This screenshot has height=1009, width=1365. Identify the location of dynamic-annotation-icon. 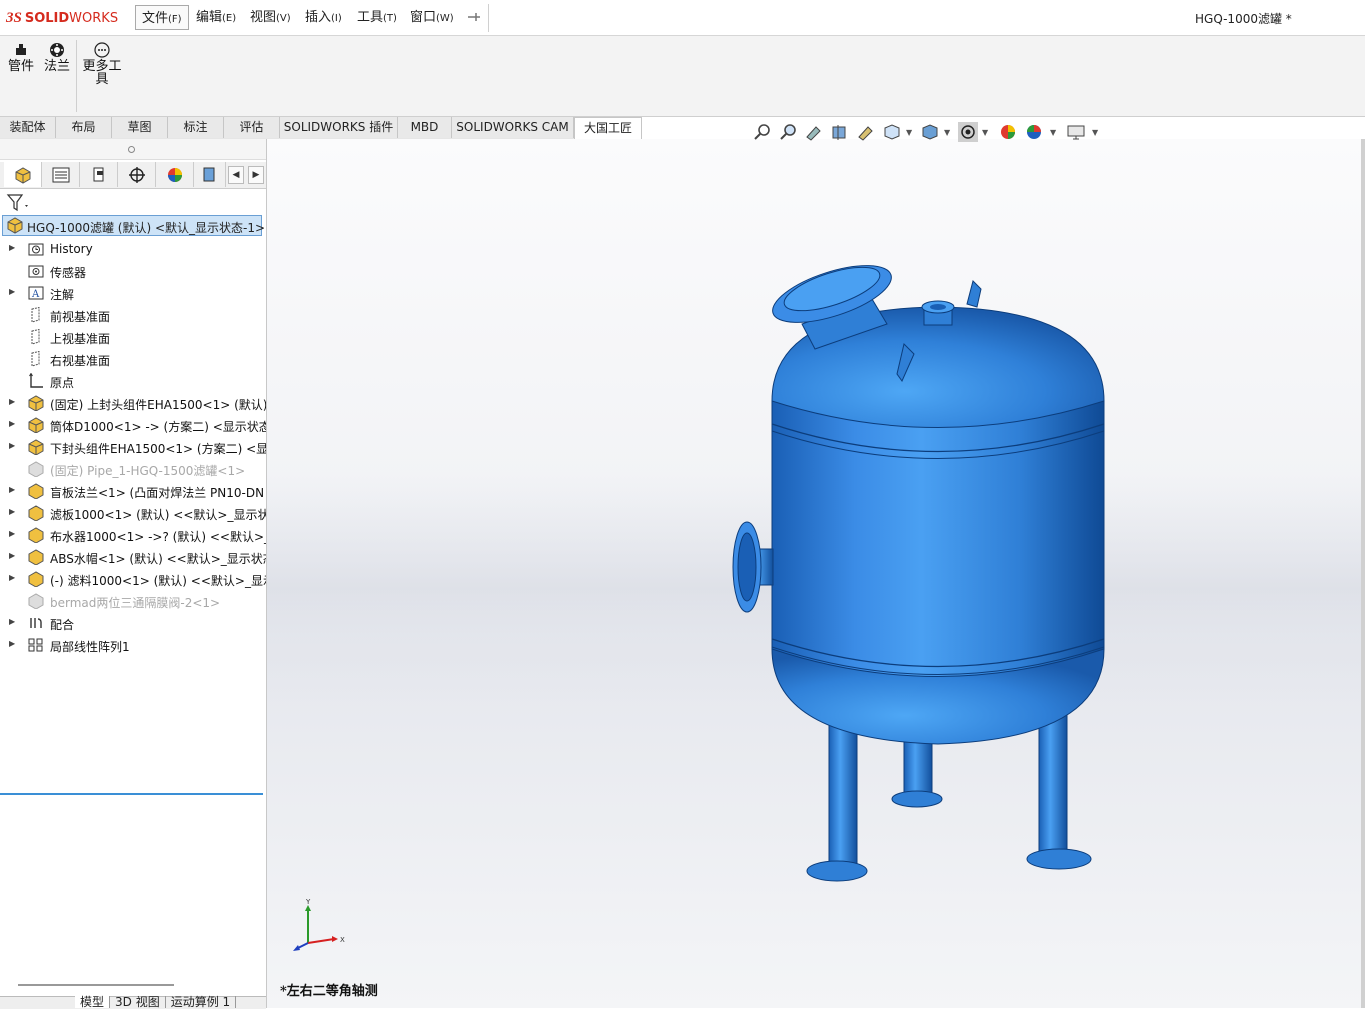
(866, 132).